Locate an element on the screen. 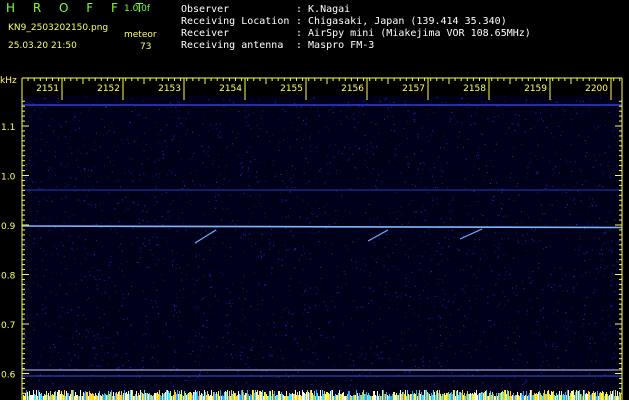 The width and height of the screenshot is (629, 400). observer-value: : K.Nagai is located at coordinates (323, 9).